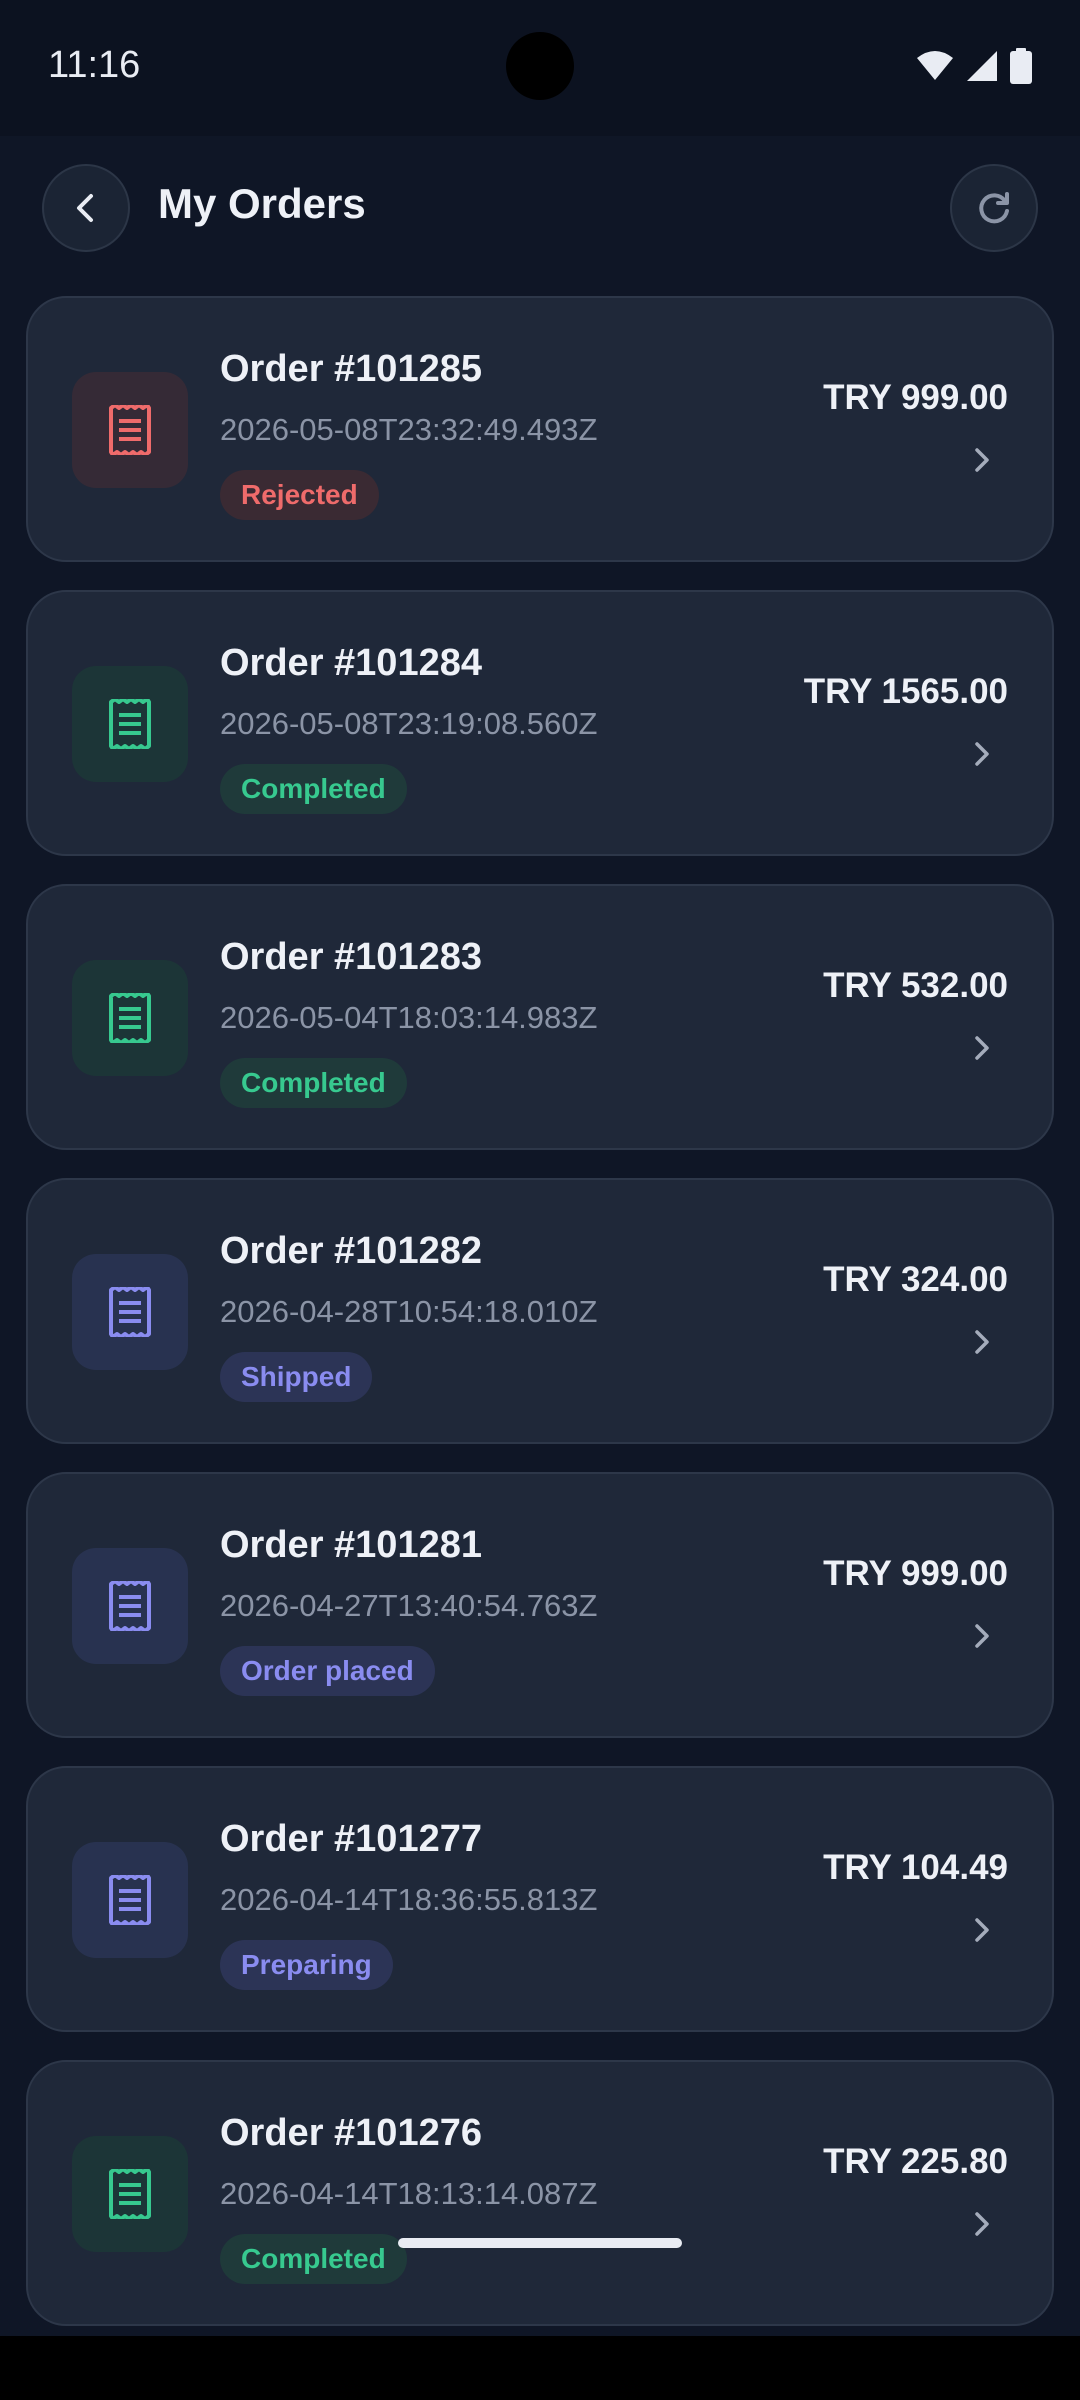 The width and height of the screenshot is (1080, 2400). Describe the element at coordinates (351, 2133) in the screenshot. I see `order-title: Order #101276` at that location.